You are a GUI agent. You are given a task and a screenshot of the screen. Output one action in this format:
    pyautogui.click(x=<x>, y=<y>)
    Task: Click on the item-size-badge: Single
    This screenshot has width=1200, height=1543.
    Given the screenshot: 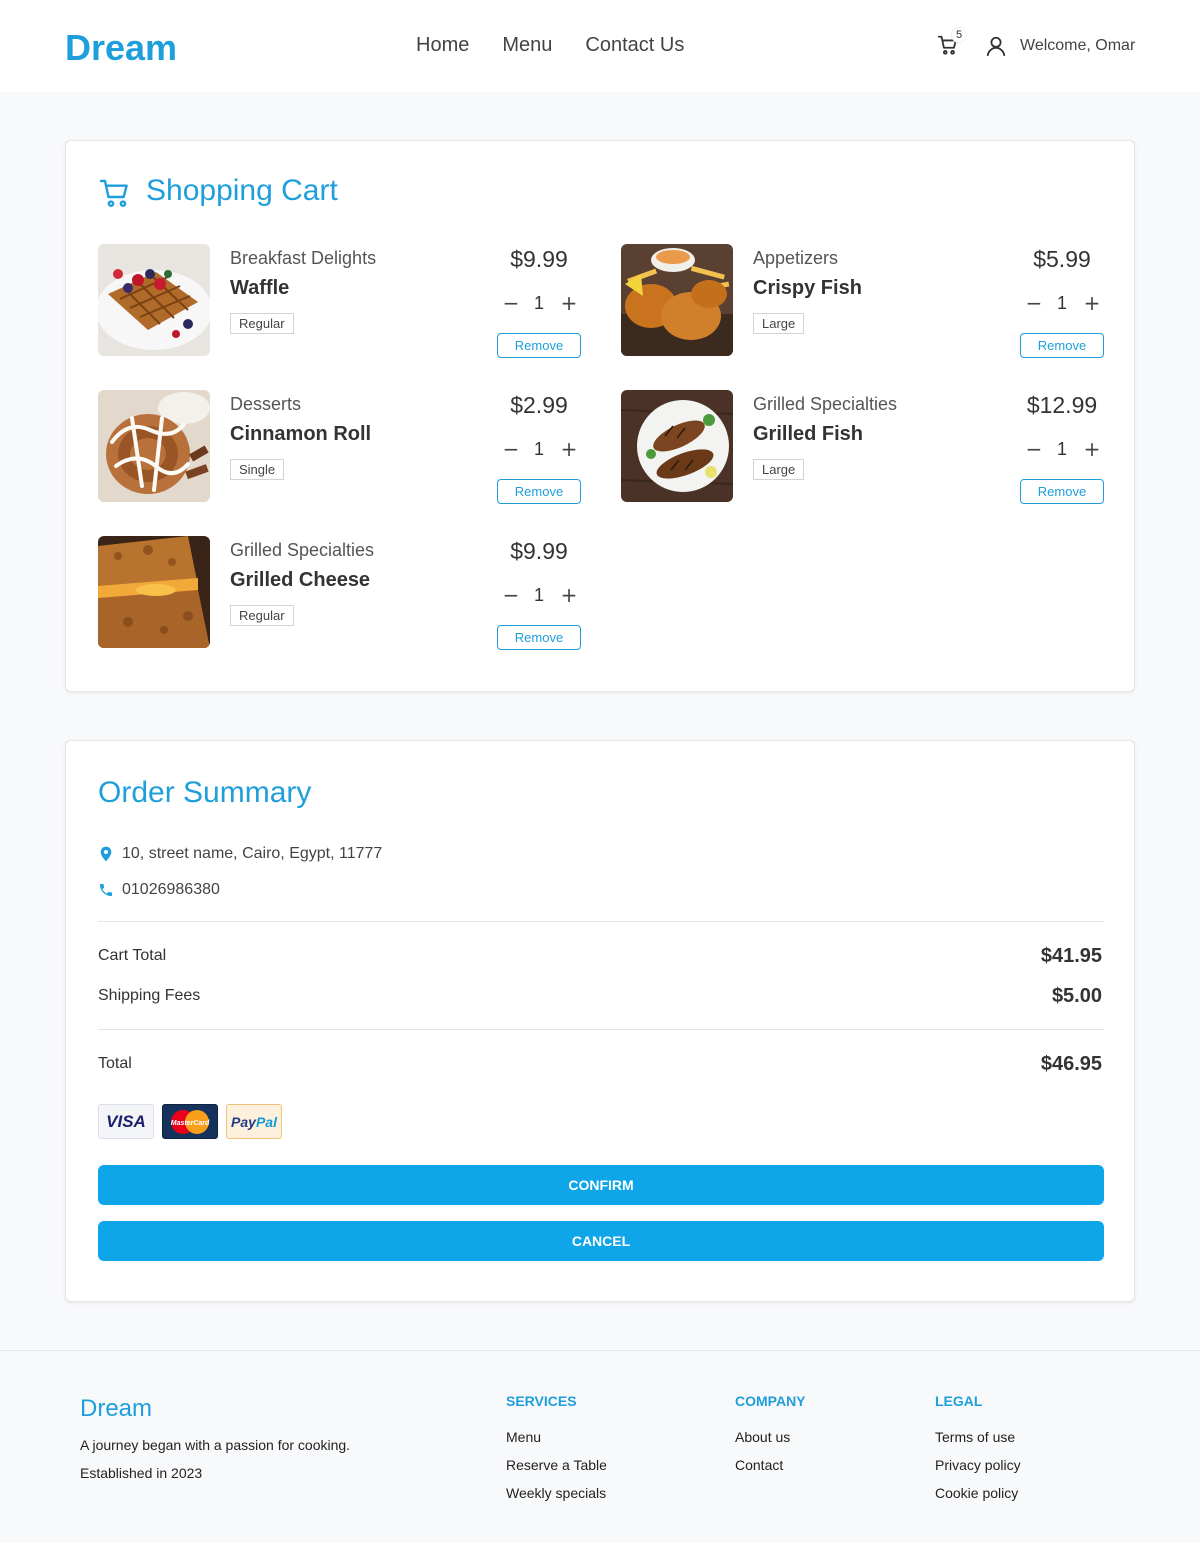 What is the action you would take?
    pyautogui.click(x=257, y=469)
    